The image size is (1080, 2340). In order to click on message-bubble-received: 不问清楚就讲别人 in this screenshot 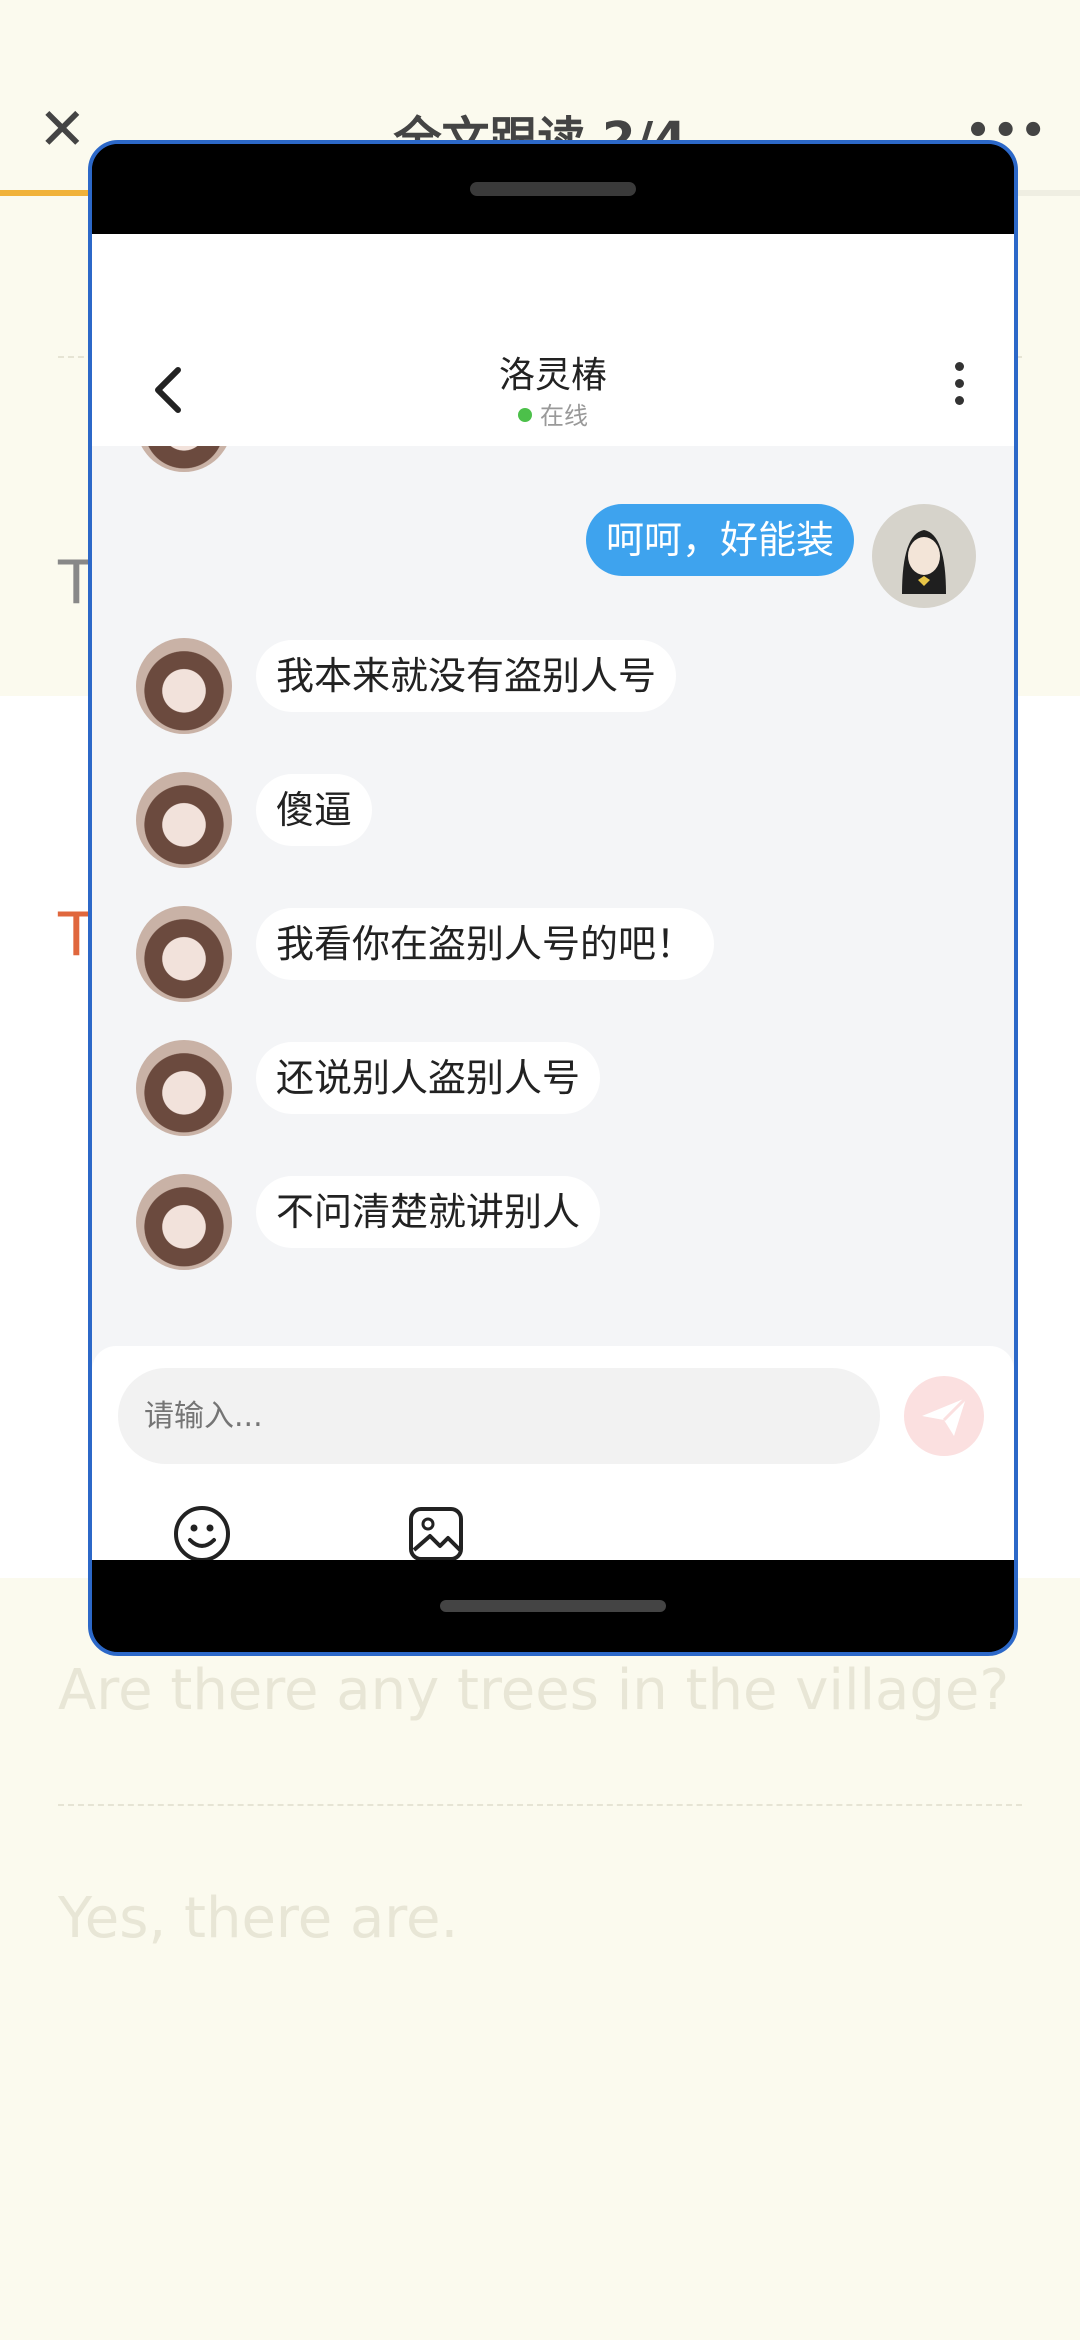, I will do `click(428, 1212)`.